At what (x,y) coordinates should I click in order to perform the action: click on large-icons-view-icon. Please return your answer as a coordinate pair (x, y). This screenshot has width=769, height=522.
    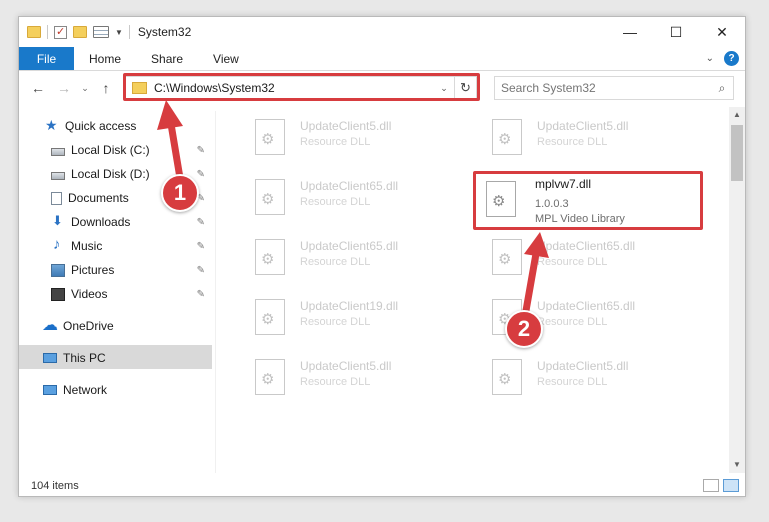
    Looking at the image, I should click on (731, 485).